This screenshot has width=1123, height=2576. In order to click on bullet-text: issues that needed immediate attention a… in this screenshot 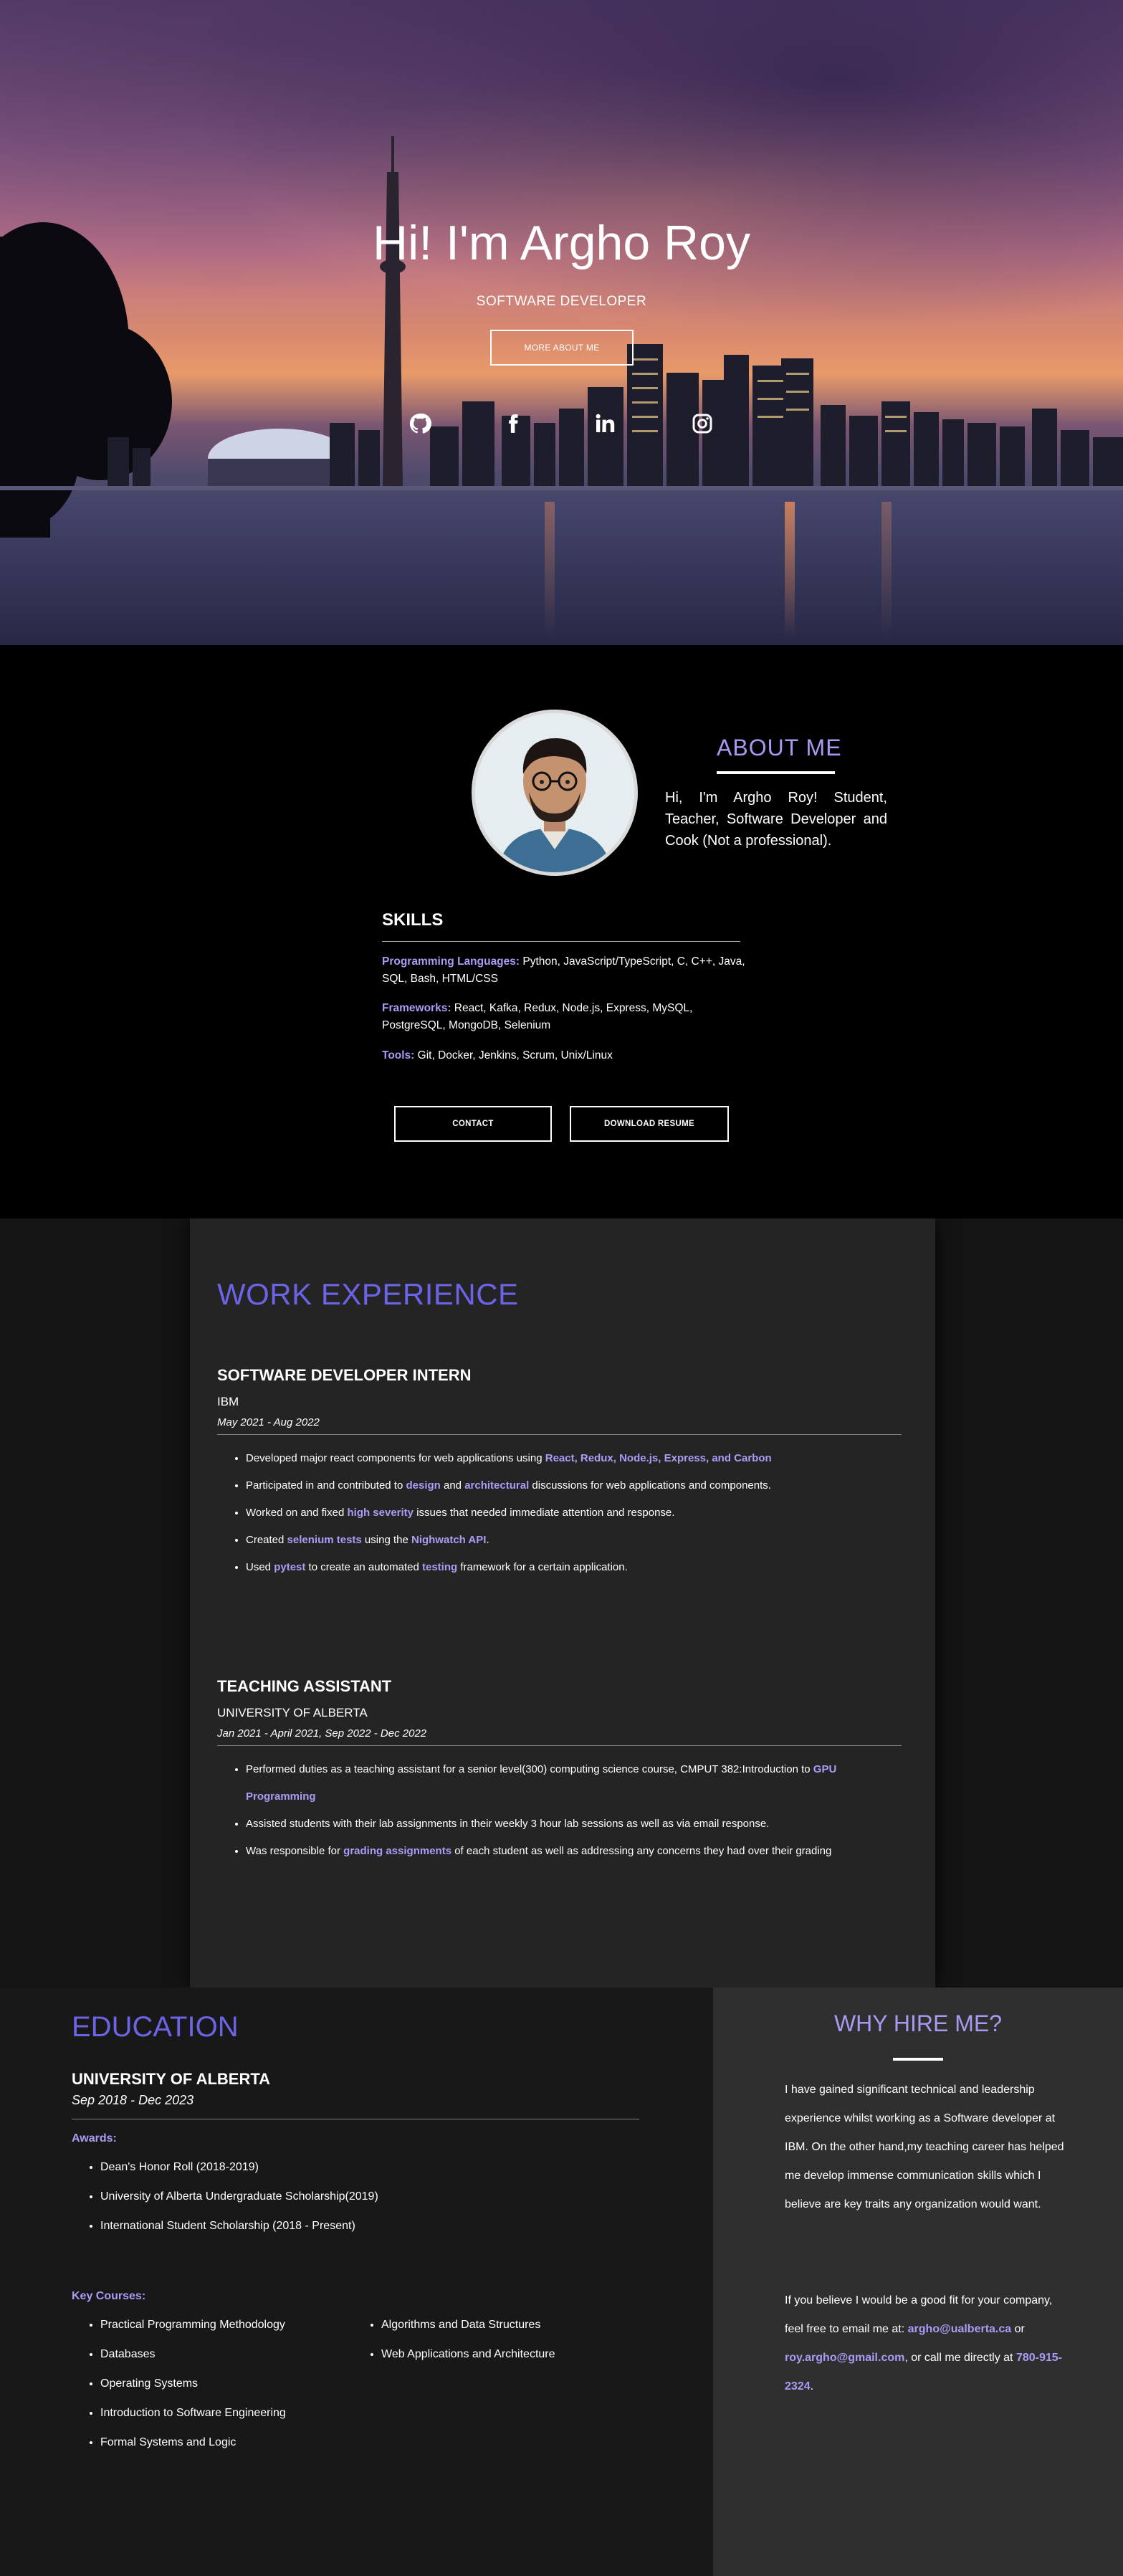, I will do `click(544, 1513)`.